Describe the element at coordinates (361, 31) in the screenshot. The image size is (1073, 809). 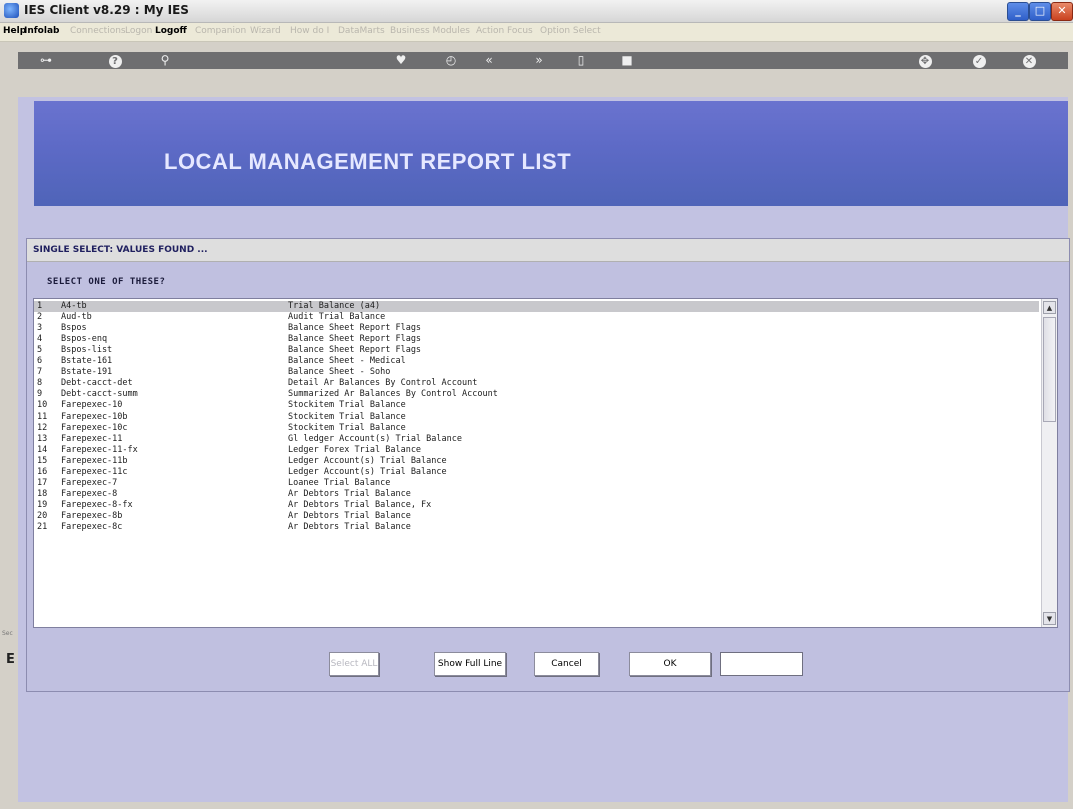
I see `menu-datamarts: DataMarts` at that location.